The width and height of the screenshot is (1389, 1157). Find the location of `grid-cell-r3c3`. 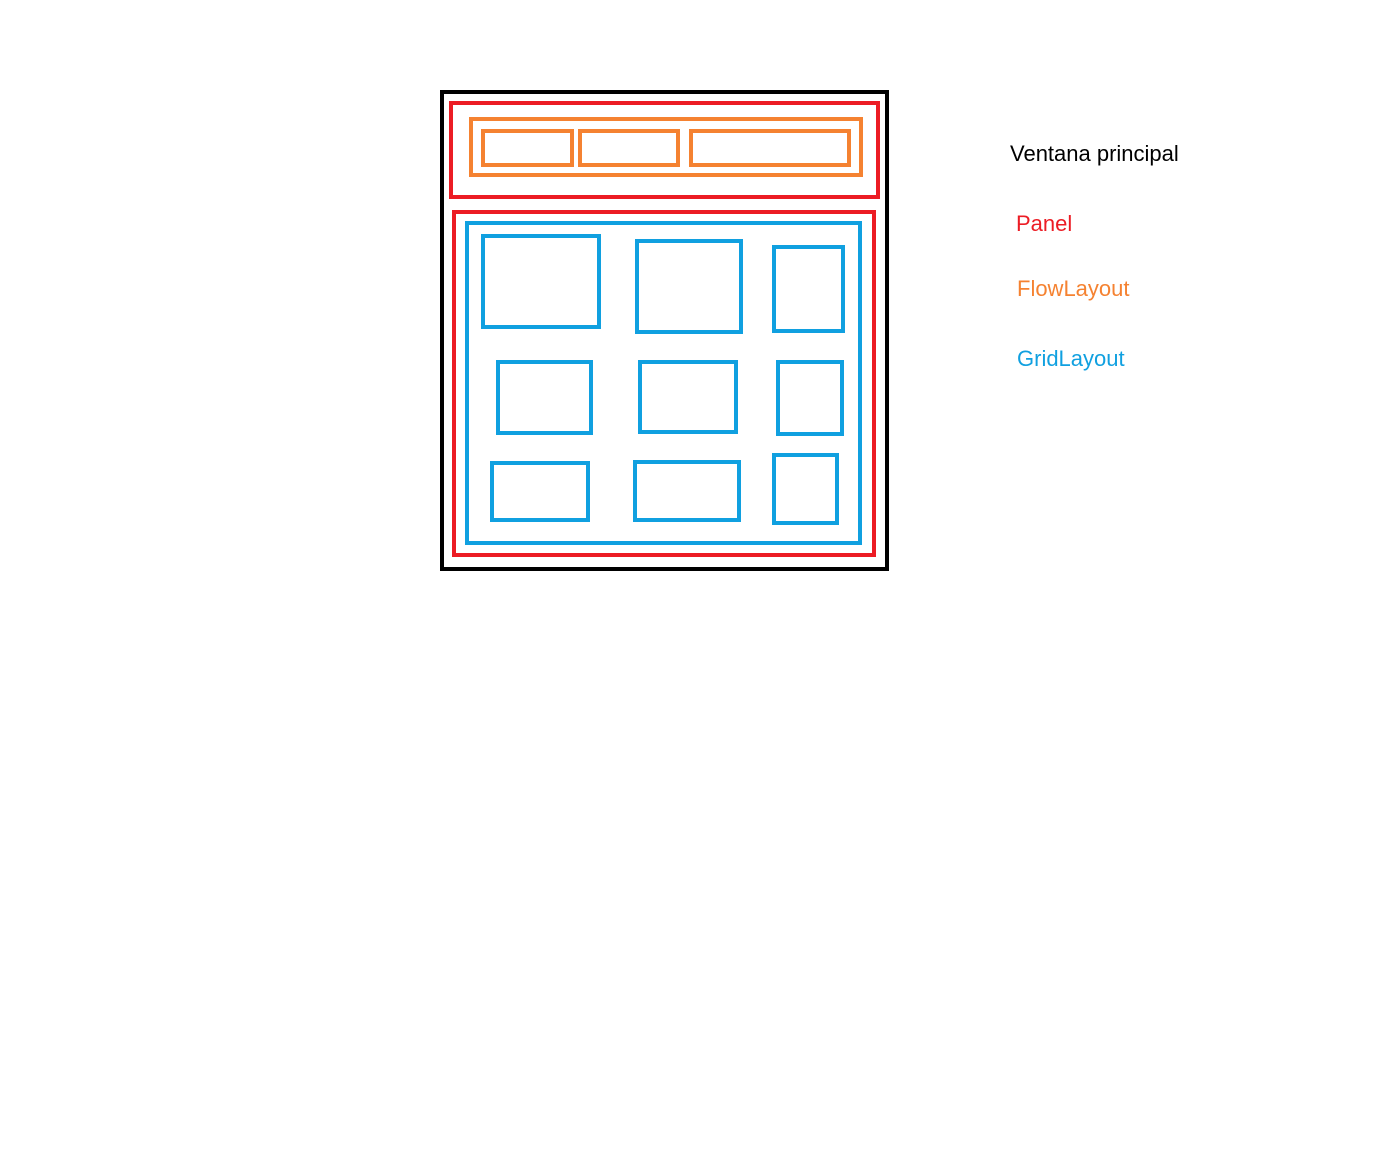

grid-cell-r3c3 is located at coordinates (805, 489).